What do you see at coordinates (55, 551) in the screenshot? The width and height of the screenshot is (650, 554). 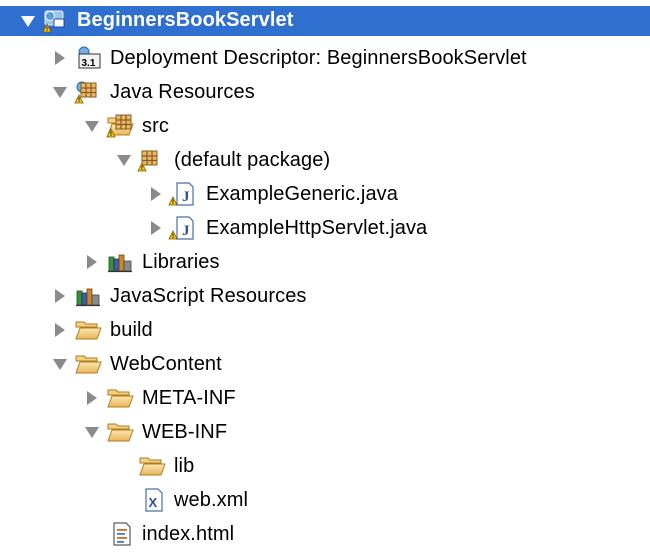 I see `next-row-clipped` at bounding box center [55, 551].